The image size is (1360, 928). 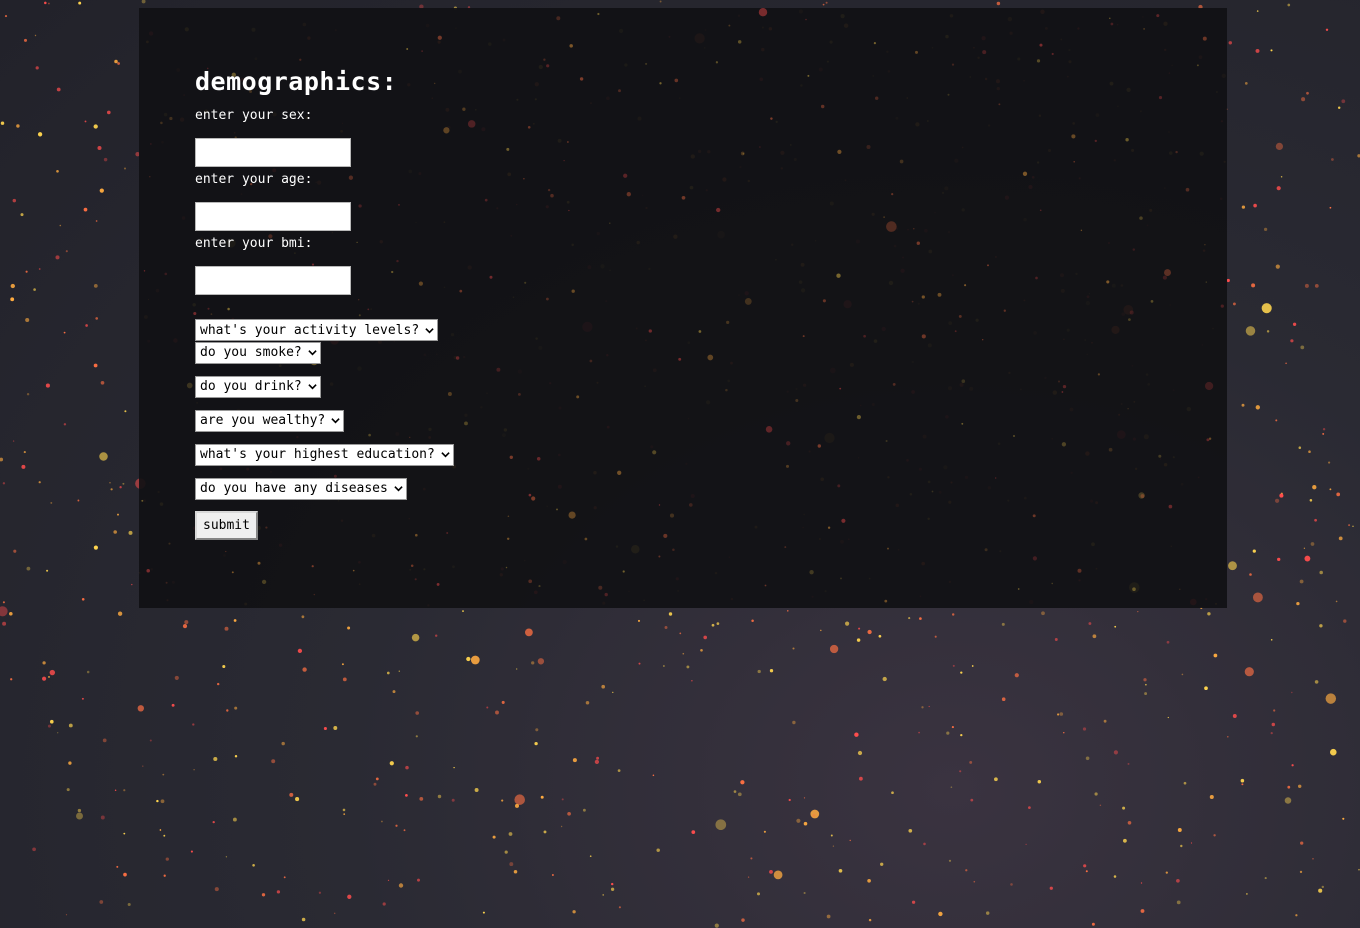 I want to click on drink-row: Do you drink?, so click(x=324, y=392).